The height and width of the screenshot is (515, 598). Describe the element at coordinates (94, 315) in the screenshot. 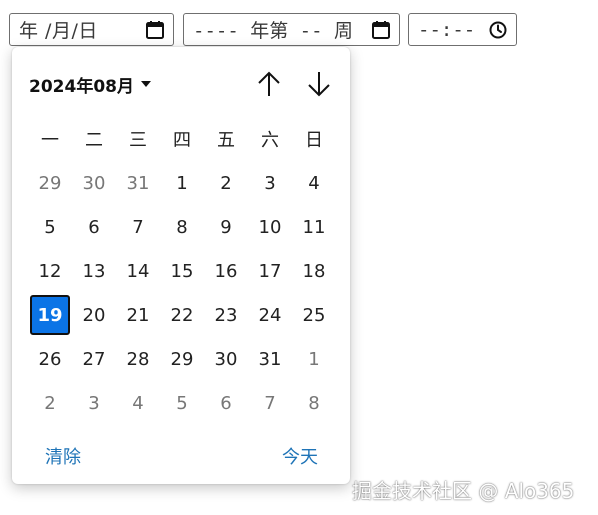

I see `day-cell: 20` at that location.